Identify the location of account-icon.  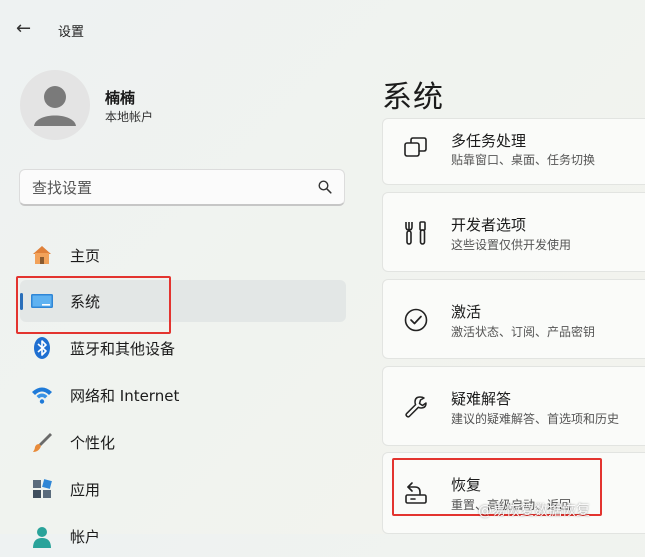
(42, 537).